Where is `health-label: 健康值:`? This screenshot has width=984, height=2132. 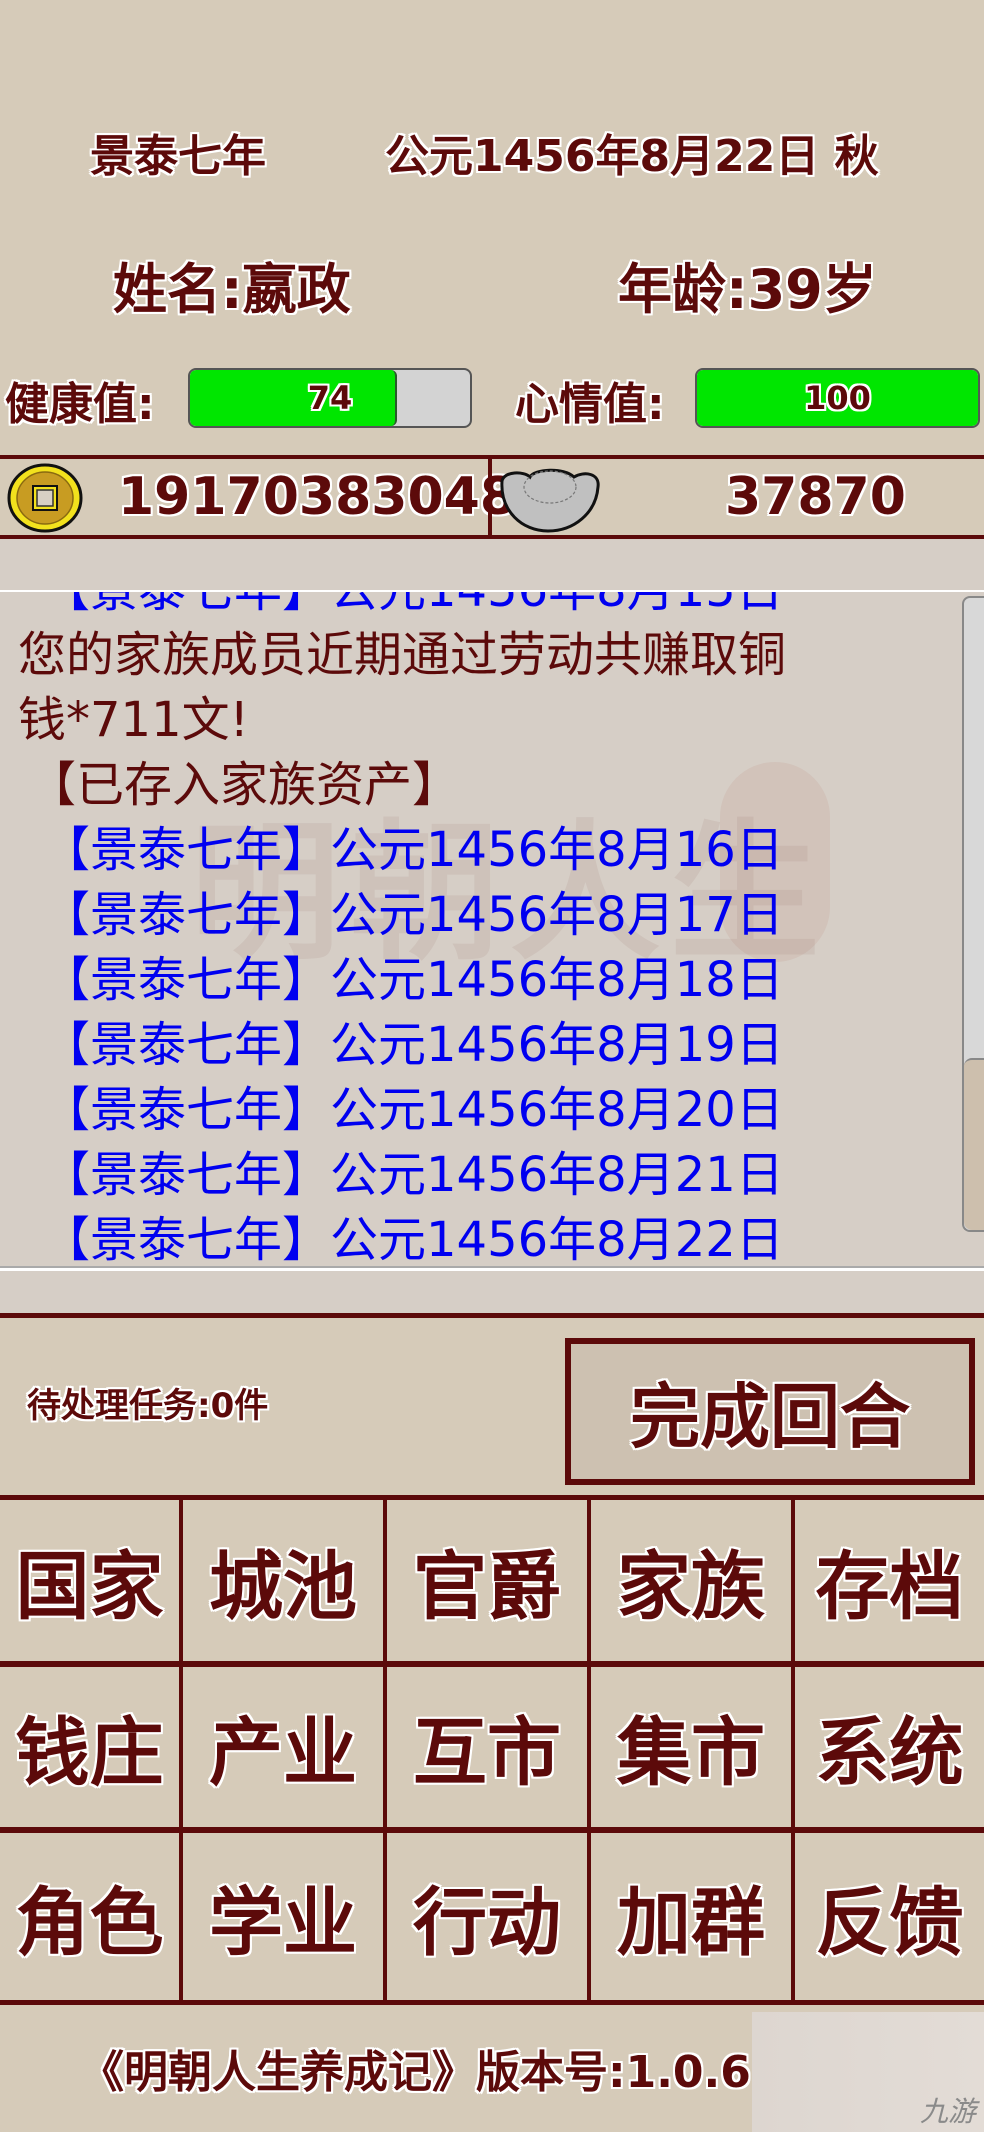 health-label: 健康值: is located at coordinates (80, 404).